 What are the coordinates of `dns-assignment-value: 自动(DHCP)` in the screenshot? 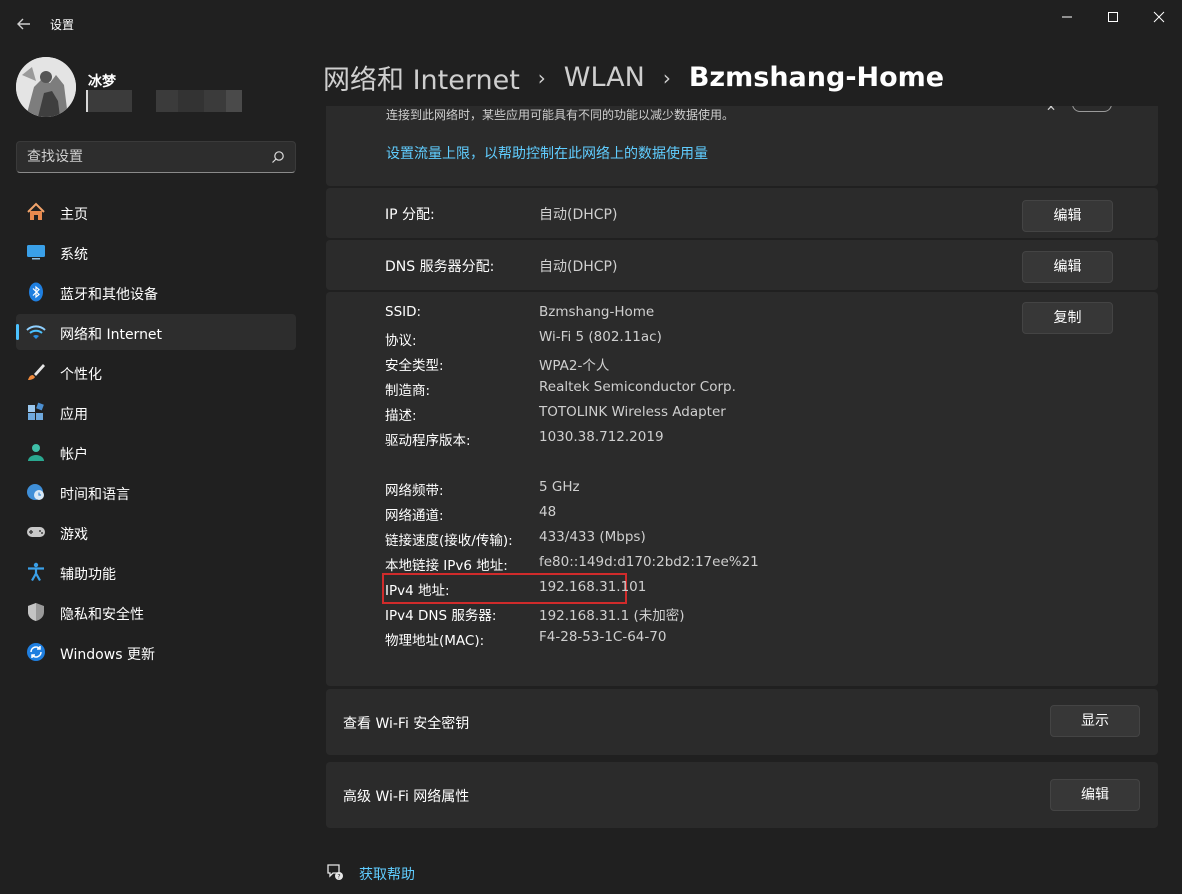 It's located at (578, 267).